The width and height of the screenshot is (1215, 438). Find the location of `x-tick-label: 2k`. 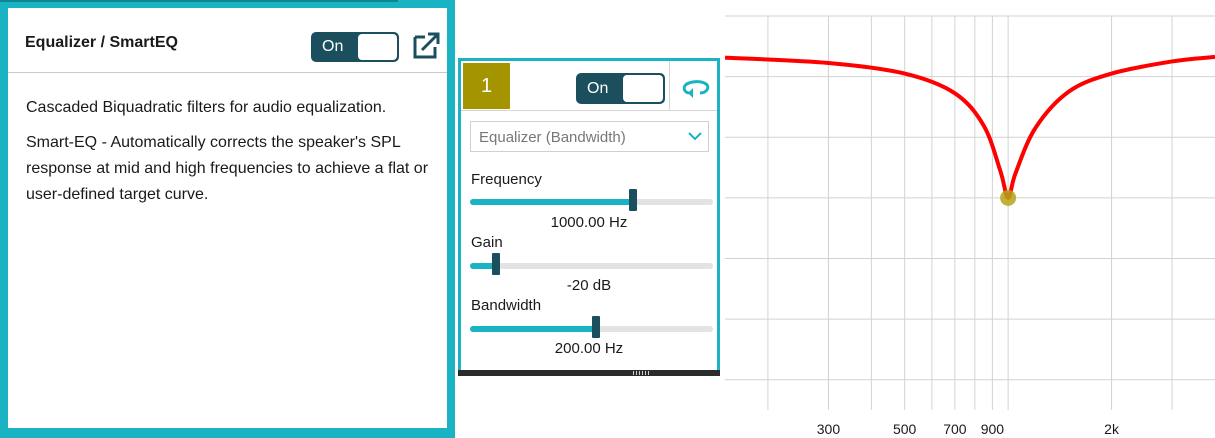

x-tick-label: 2k is located at coordinates (1112, 429).